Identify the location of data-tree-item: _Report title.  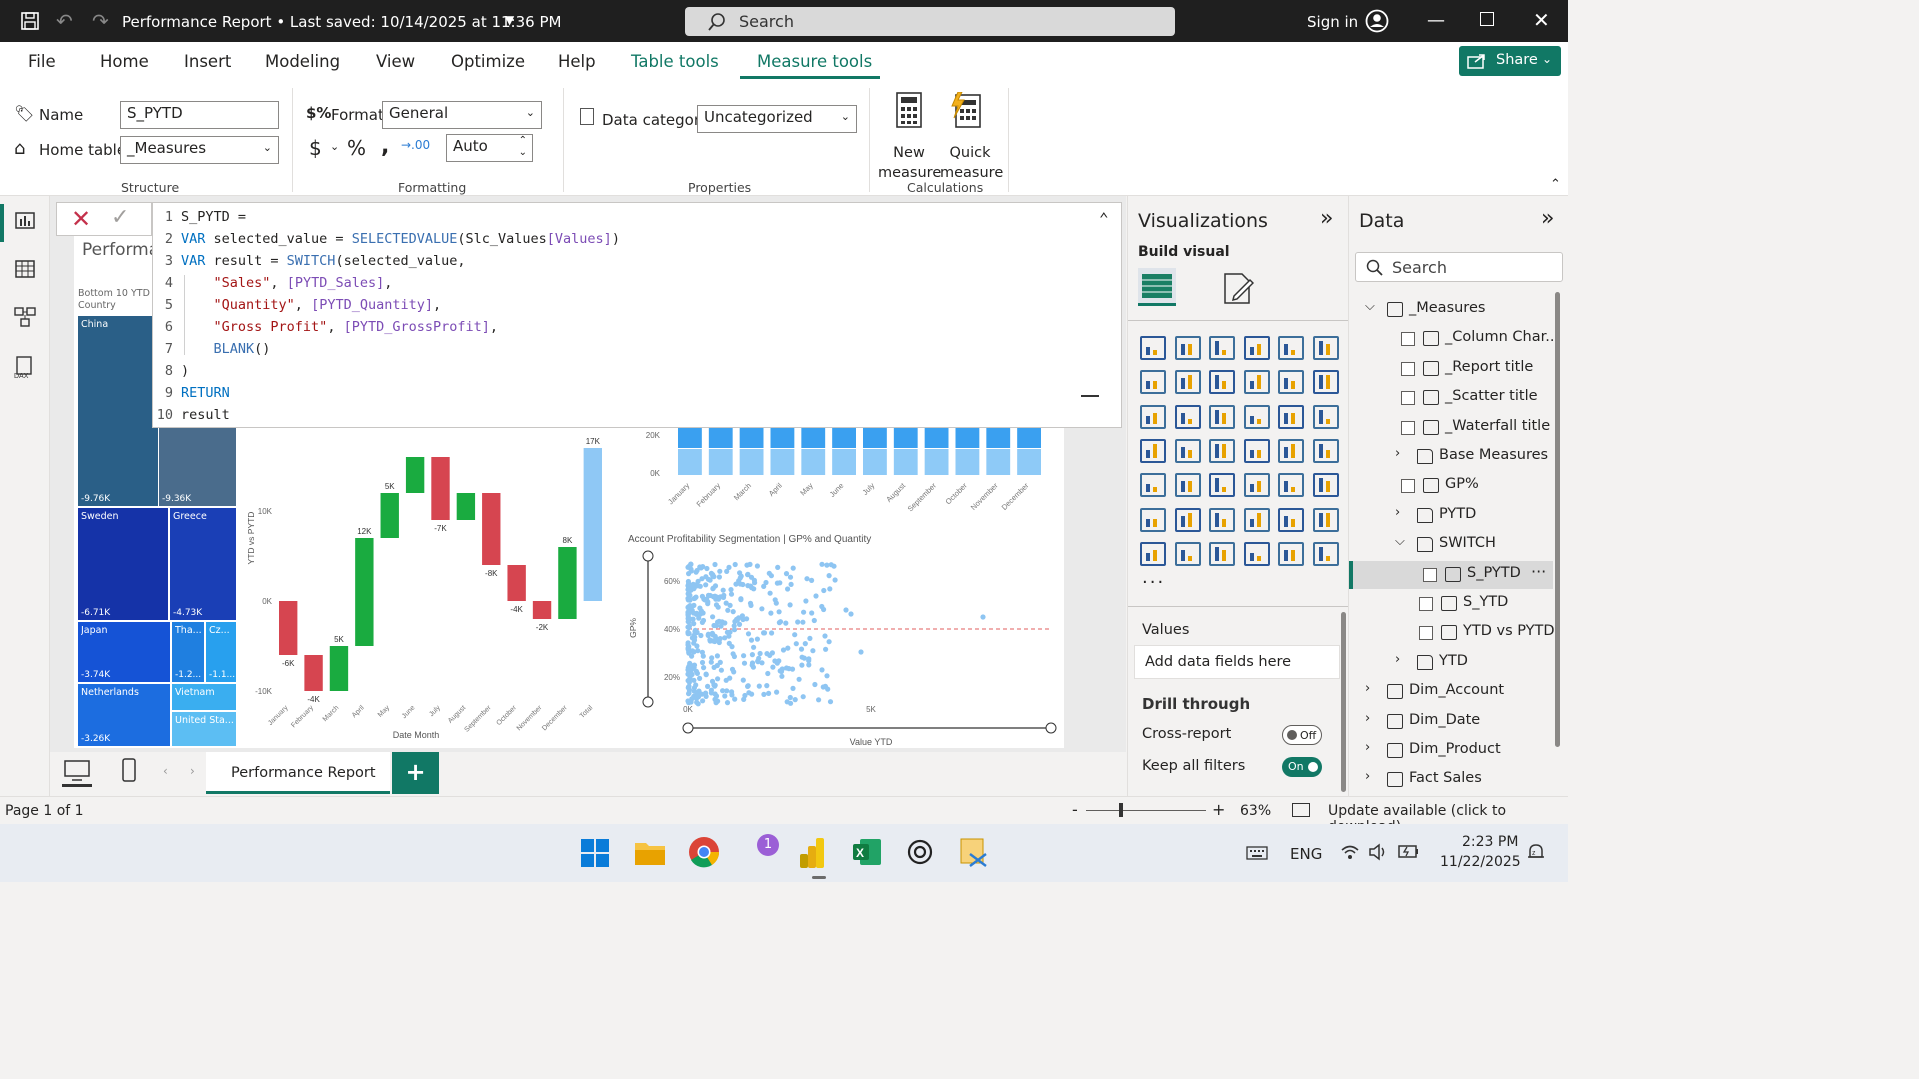
(1451, 369).